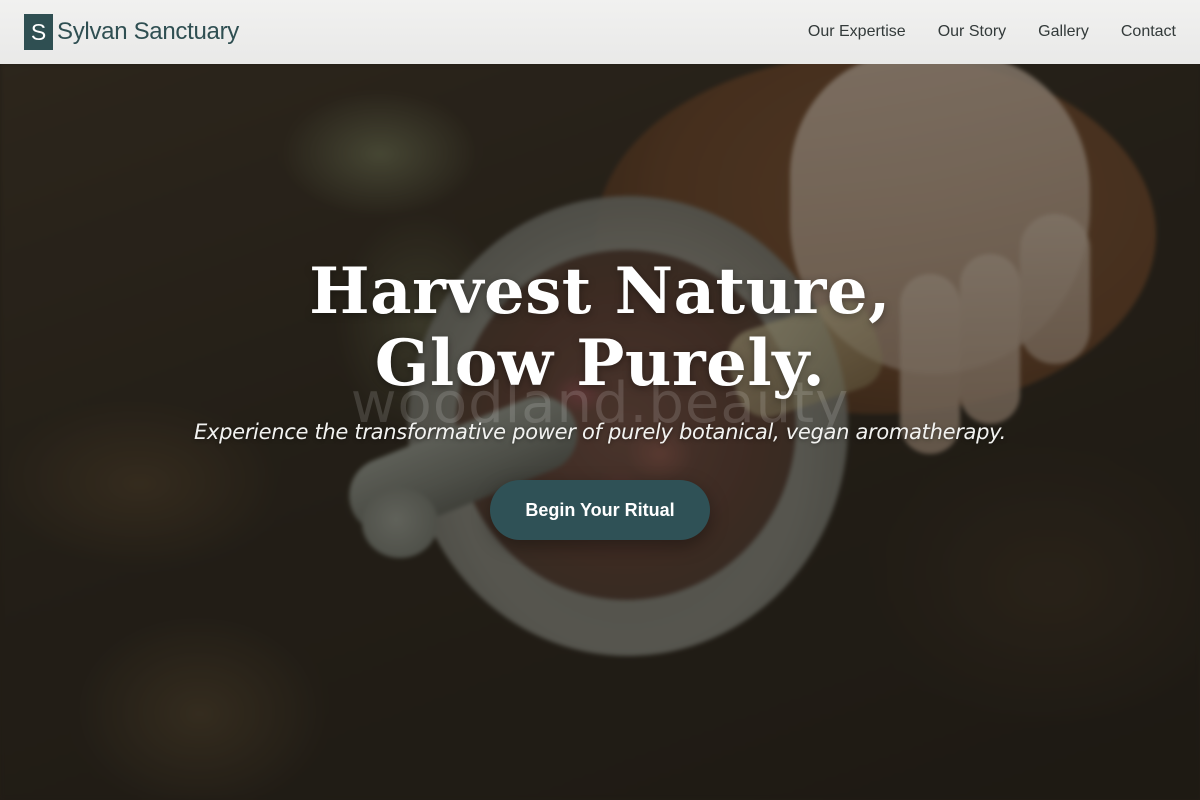  Describe the element at coordinates (972, 32) in the screenshot. I see `nav-link-our-story: Our Story` at that location.